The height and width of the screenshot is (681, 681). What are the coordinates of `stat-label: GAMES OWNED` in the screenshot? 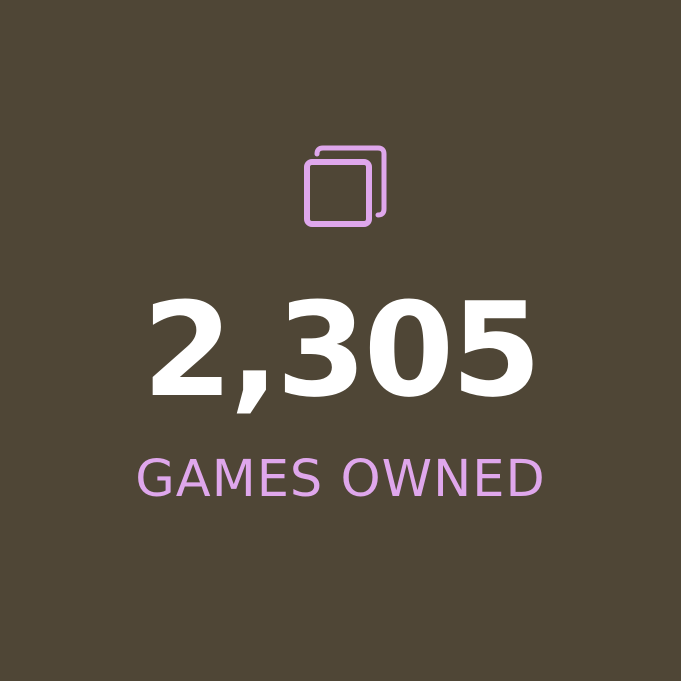 It's located at (340, 479).